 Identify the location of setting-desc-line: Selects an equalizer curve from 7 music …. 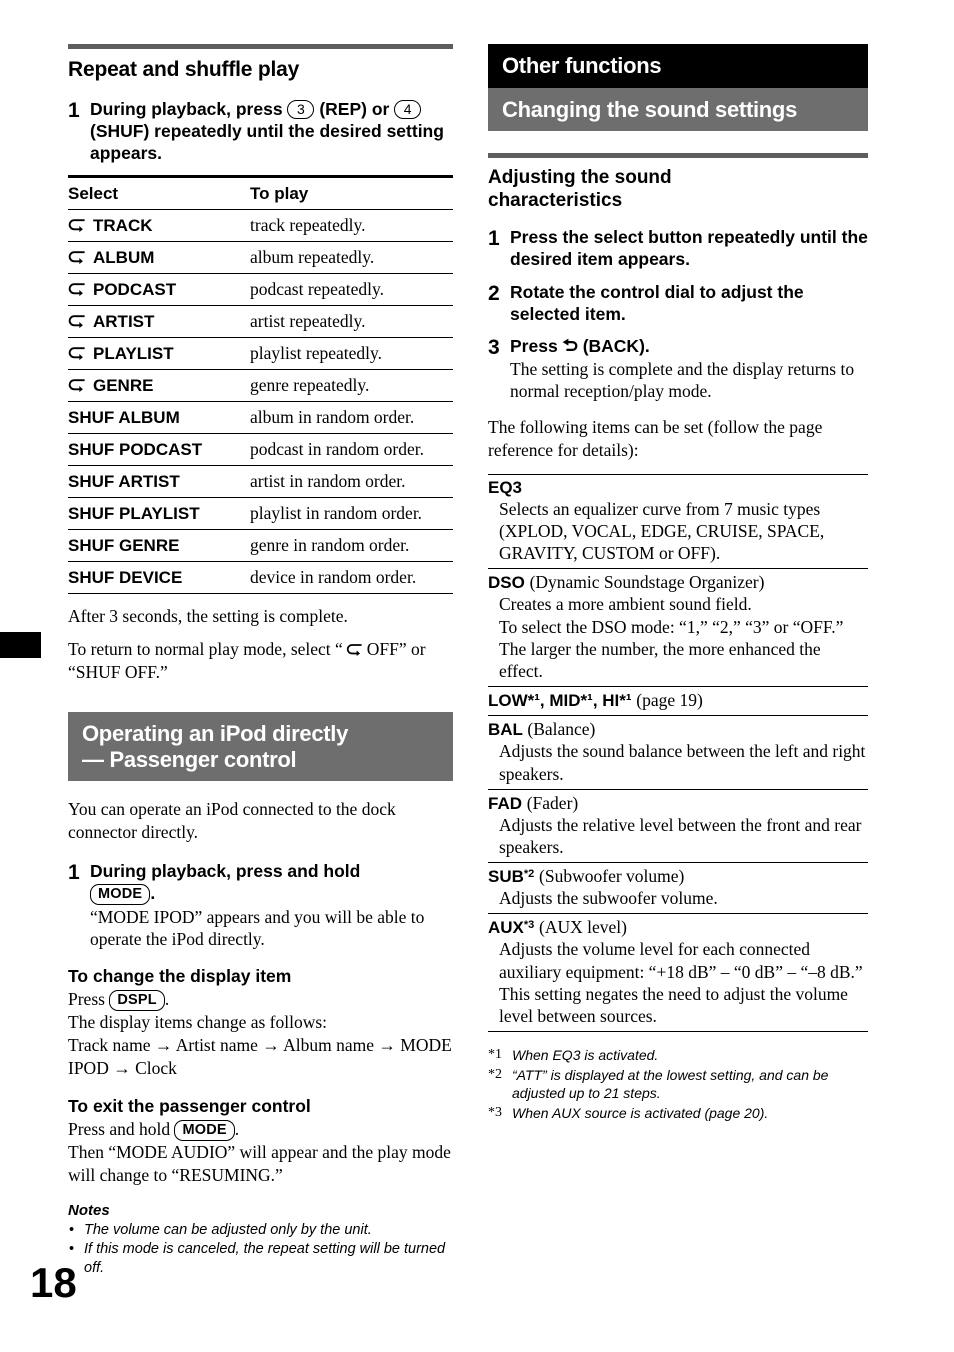
(662, 531).